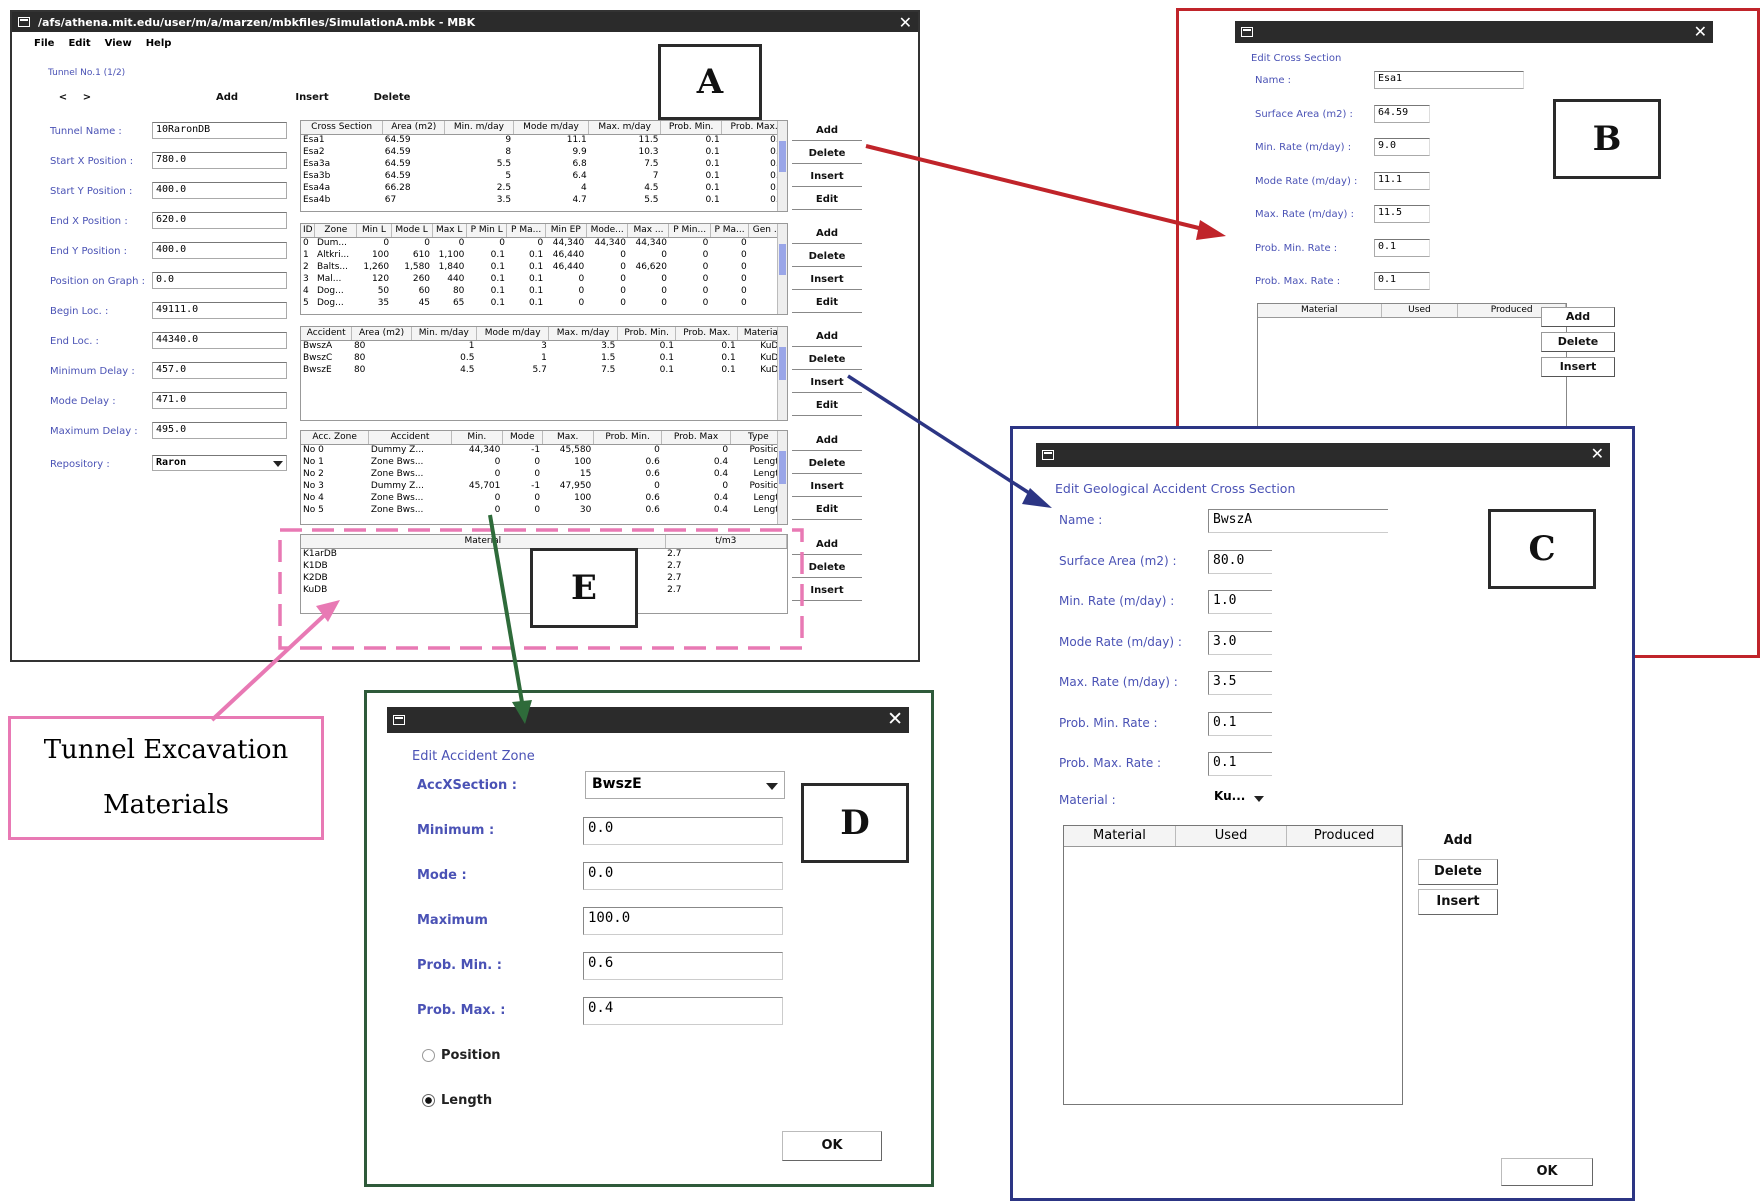  What do you see at coordinates (544, 346) in the screenshot?
I see `table-row: BwszA 80 1 3 3.5 0.1 0.1 KuDB` at bounding box center [544, 346].